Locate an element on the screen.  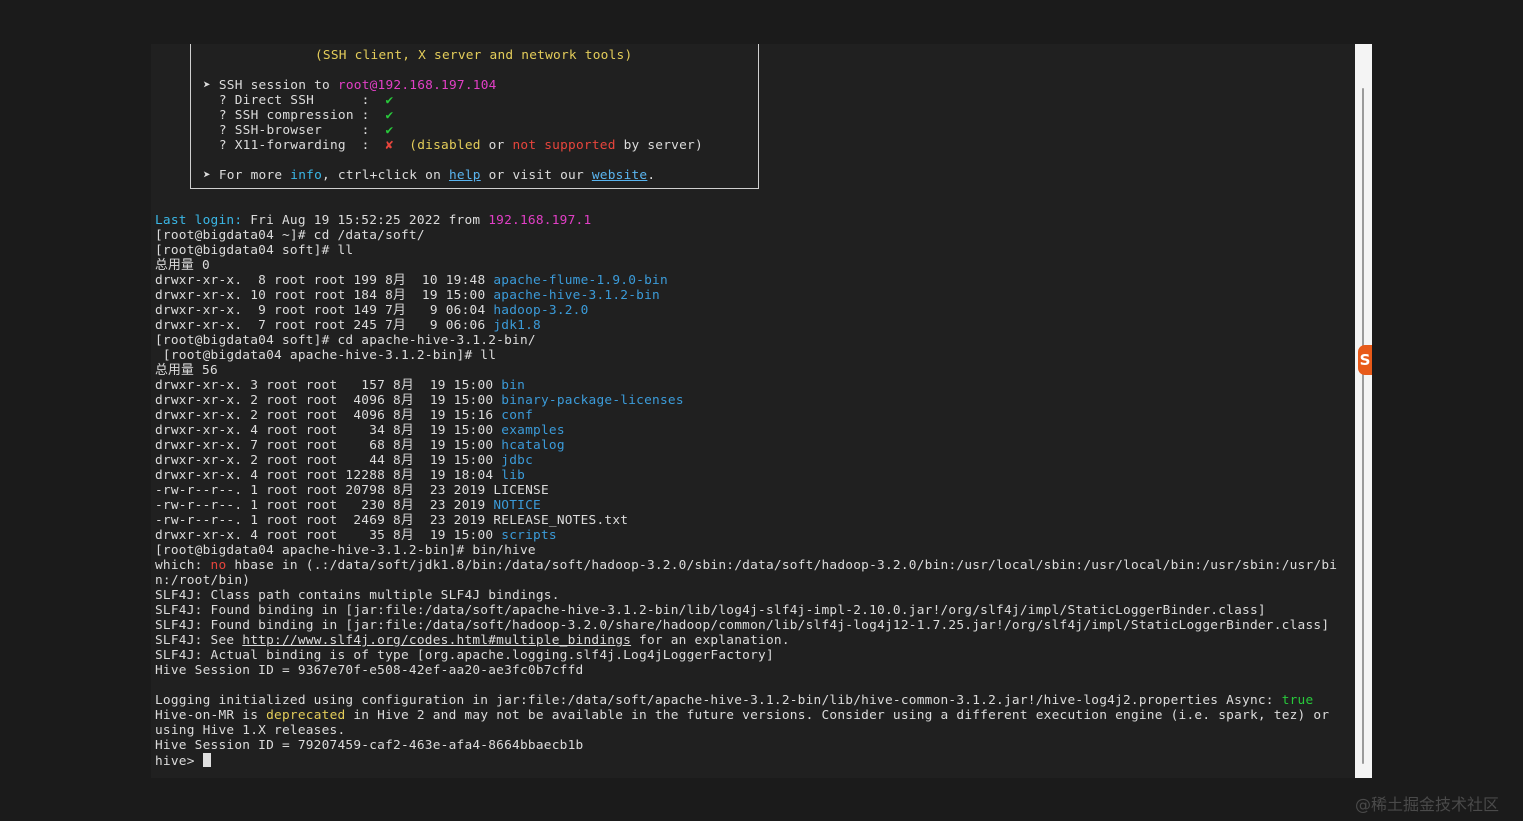
feature-label: ? X11-forwarding : is located at coordinates (294, 145).